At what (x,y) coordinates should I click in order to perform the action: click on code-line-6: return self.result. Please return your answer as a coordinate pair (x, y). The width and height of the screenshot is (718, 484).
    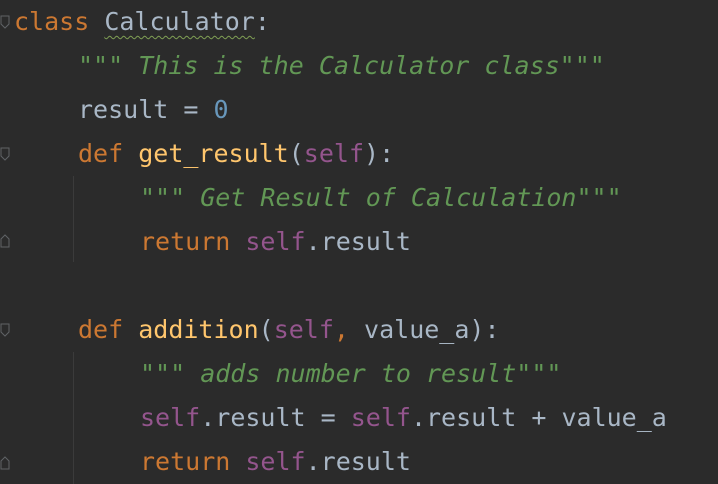
    Looking at the image, I should click on (275, 242).